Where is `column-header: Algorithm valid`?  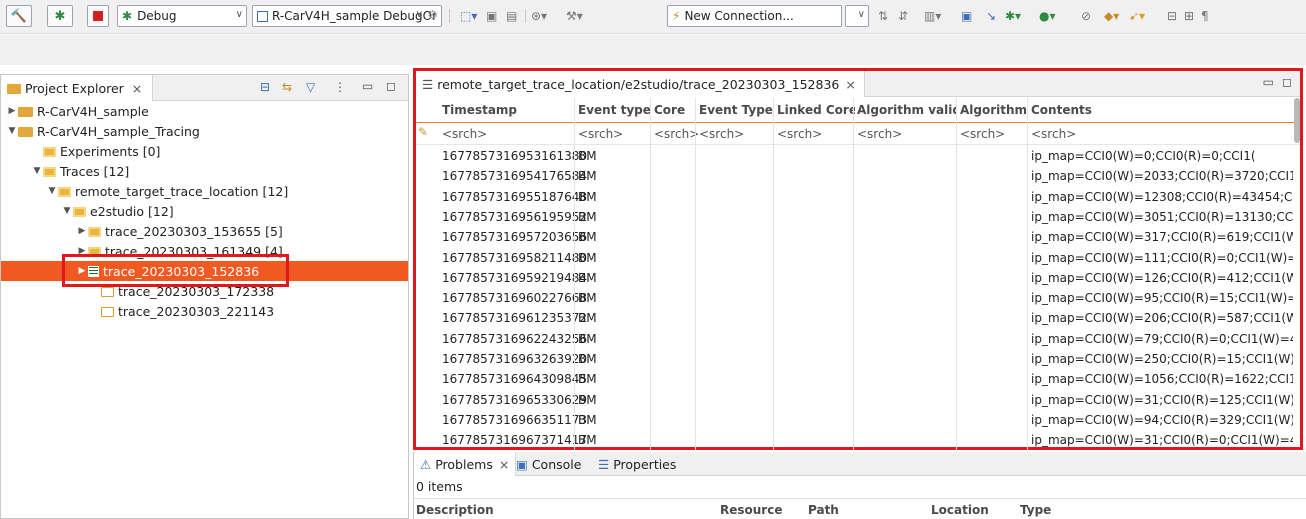 column-header: Algorithm valid is located at coordinates (907, 110).